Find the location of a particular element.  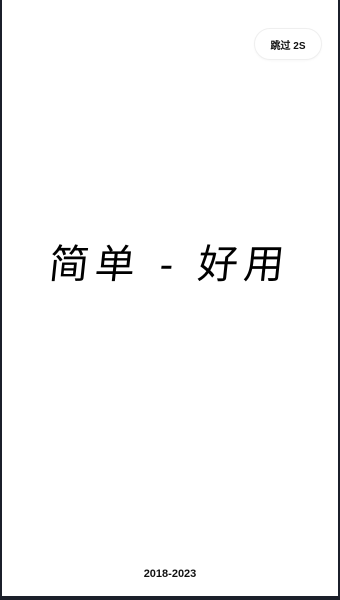

skip-button: 跳过 2S is located at coordinates (288, 44).